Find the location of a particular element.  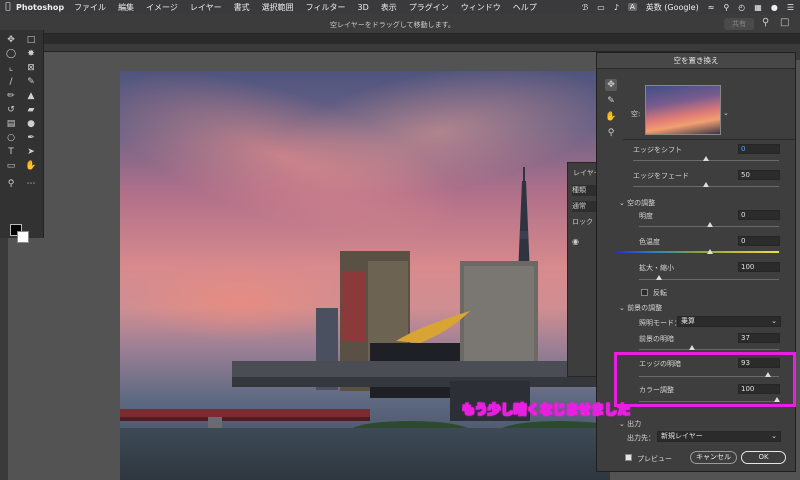

search-icon: ⚲ is located at coordinates (765, 22).